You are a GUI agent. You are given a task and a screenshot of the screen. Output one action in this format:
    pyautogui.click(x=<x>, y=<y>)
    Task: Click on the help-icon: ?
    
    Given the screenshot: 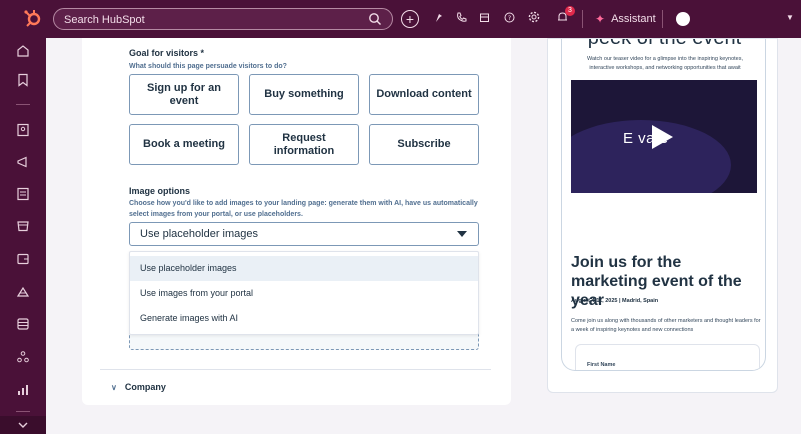 What is the action you would take?
    pyautogui.click(x=509, y=19)
    